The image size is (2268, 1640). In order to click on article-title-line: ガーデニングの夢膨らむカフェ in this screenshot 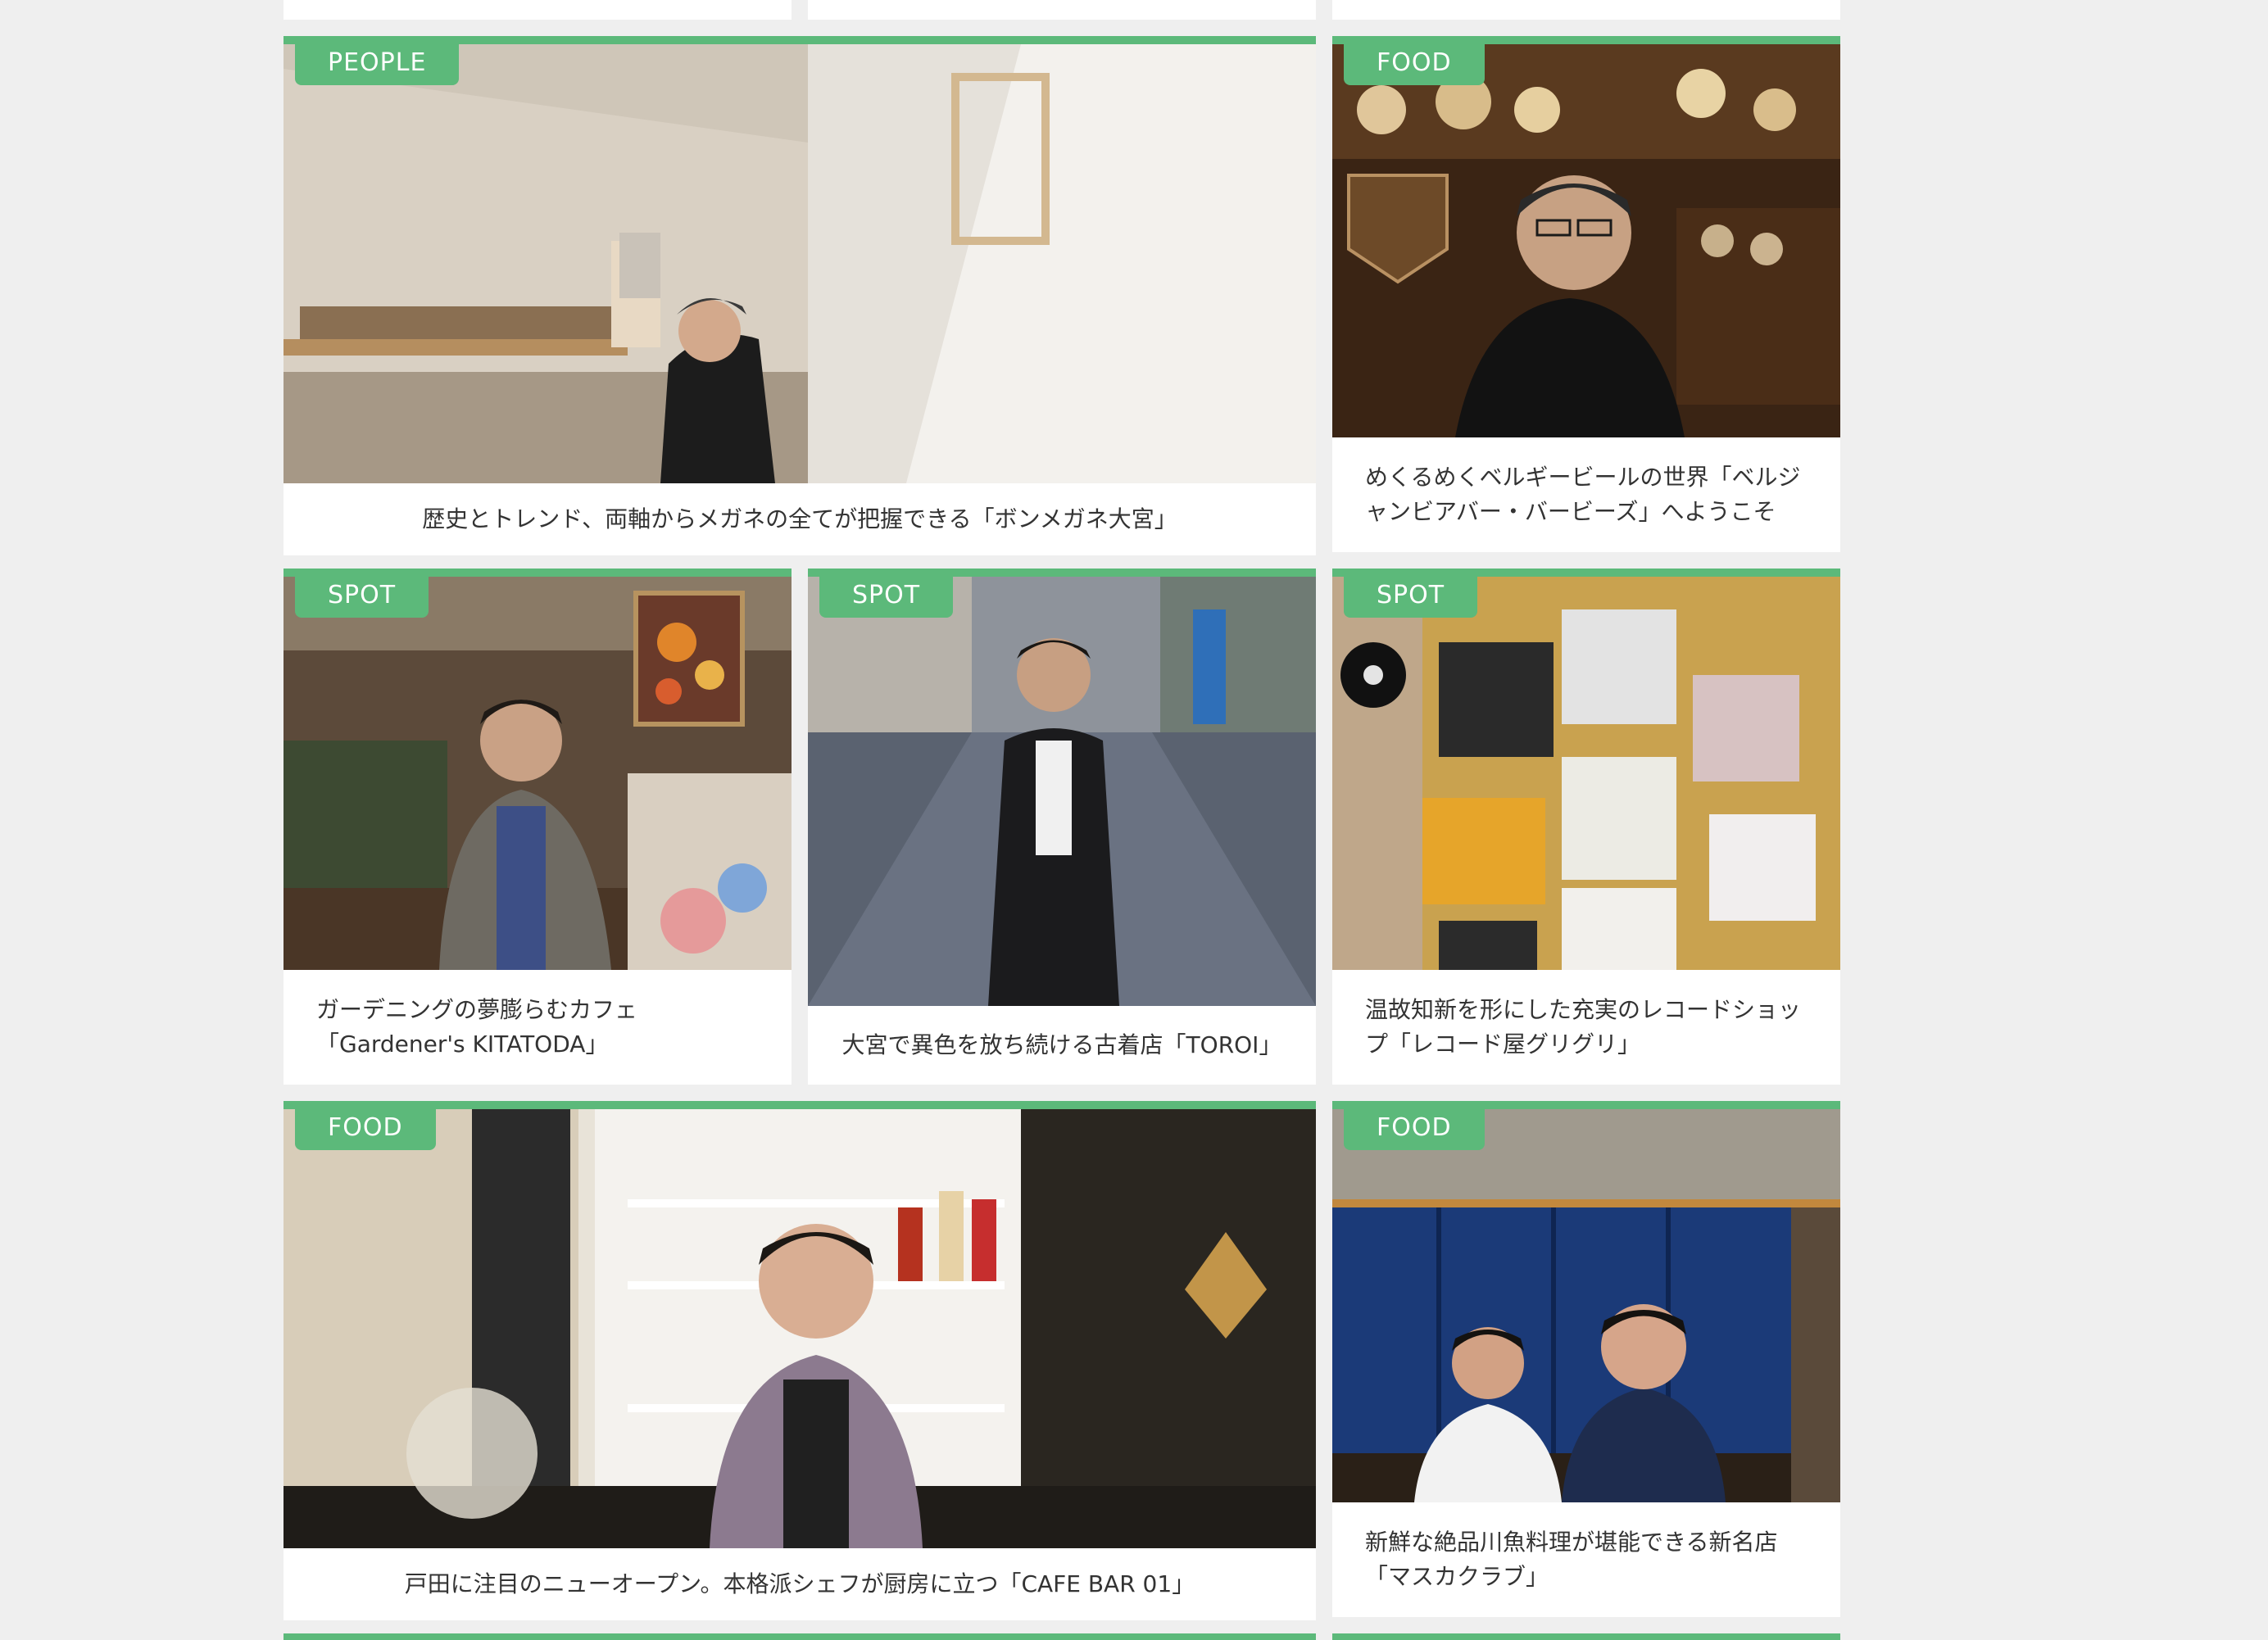, I will do `click(477, 1009)`.